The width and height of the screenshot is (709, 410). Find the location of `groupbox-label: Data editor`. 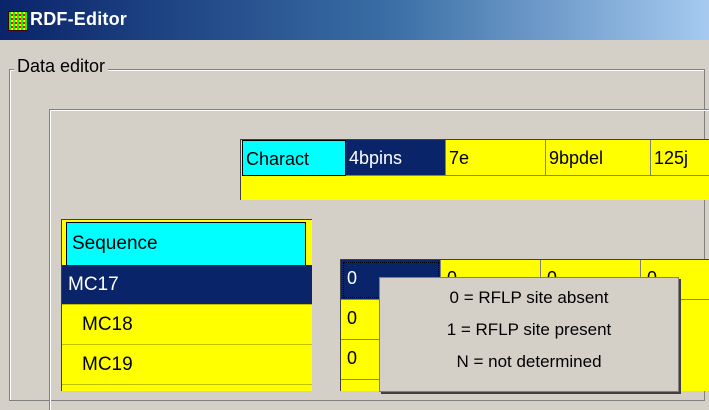

groupbox-label: Data editor is located at coordinates (61, 66).